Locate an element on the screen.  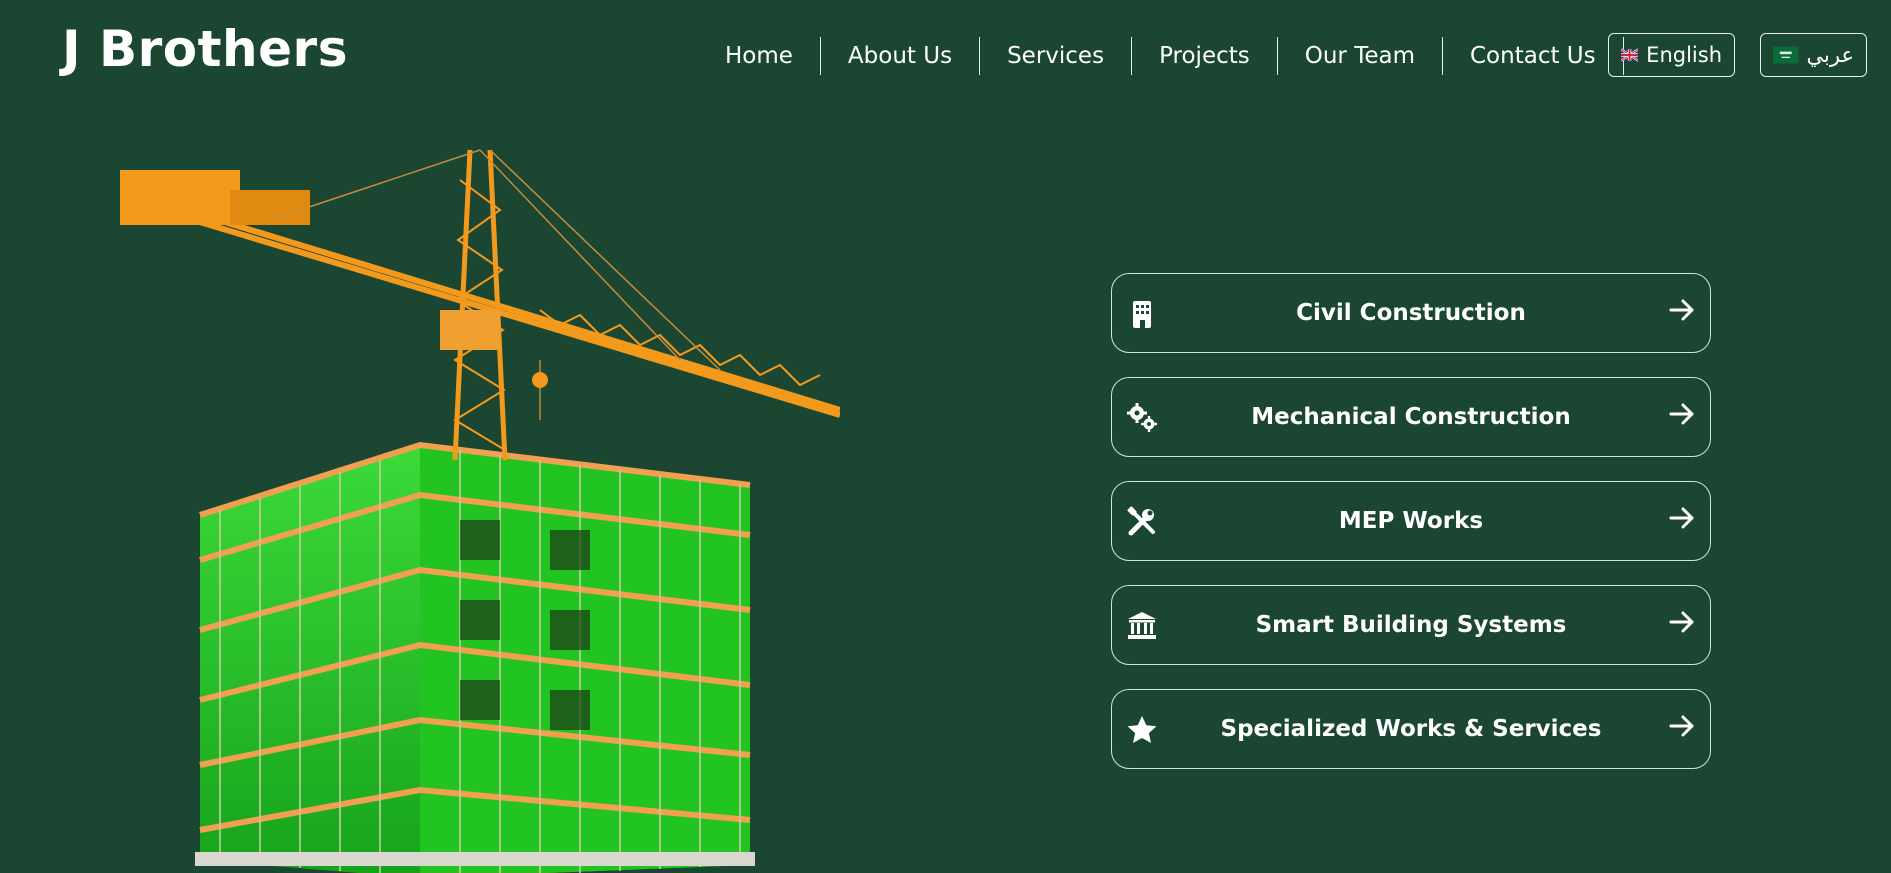
tools-icon is located at coordinates (1141, 521).